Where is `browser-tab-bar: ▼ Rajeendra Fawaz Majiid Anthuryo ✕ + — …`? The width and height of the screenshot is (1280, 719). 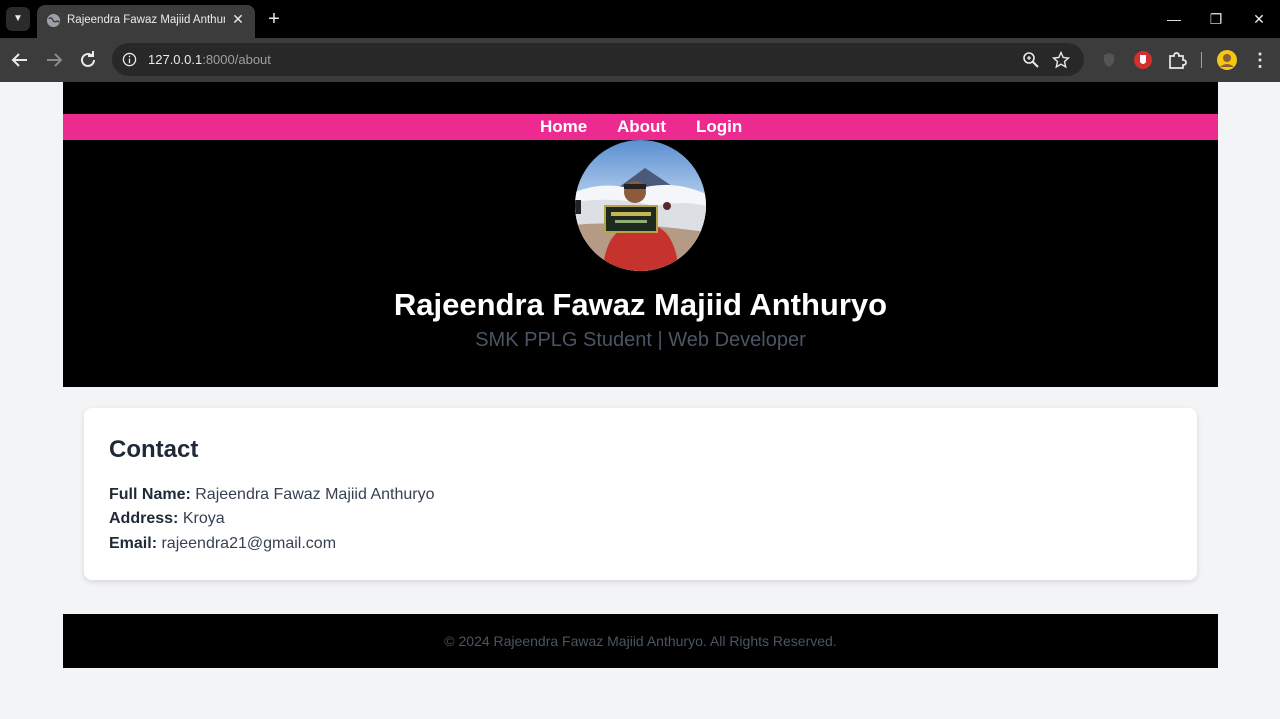 browser-tab-bar: ▼ Rajeendra Fawaz Majiid Anthuryo ✕ + — … is located at coordinates (640, 19).